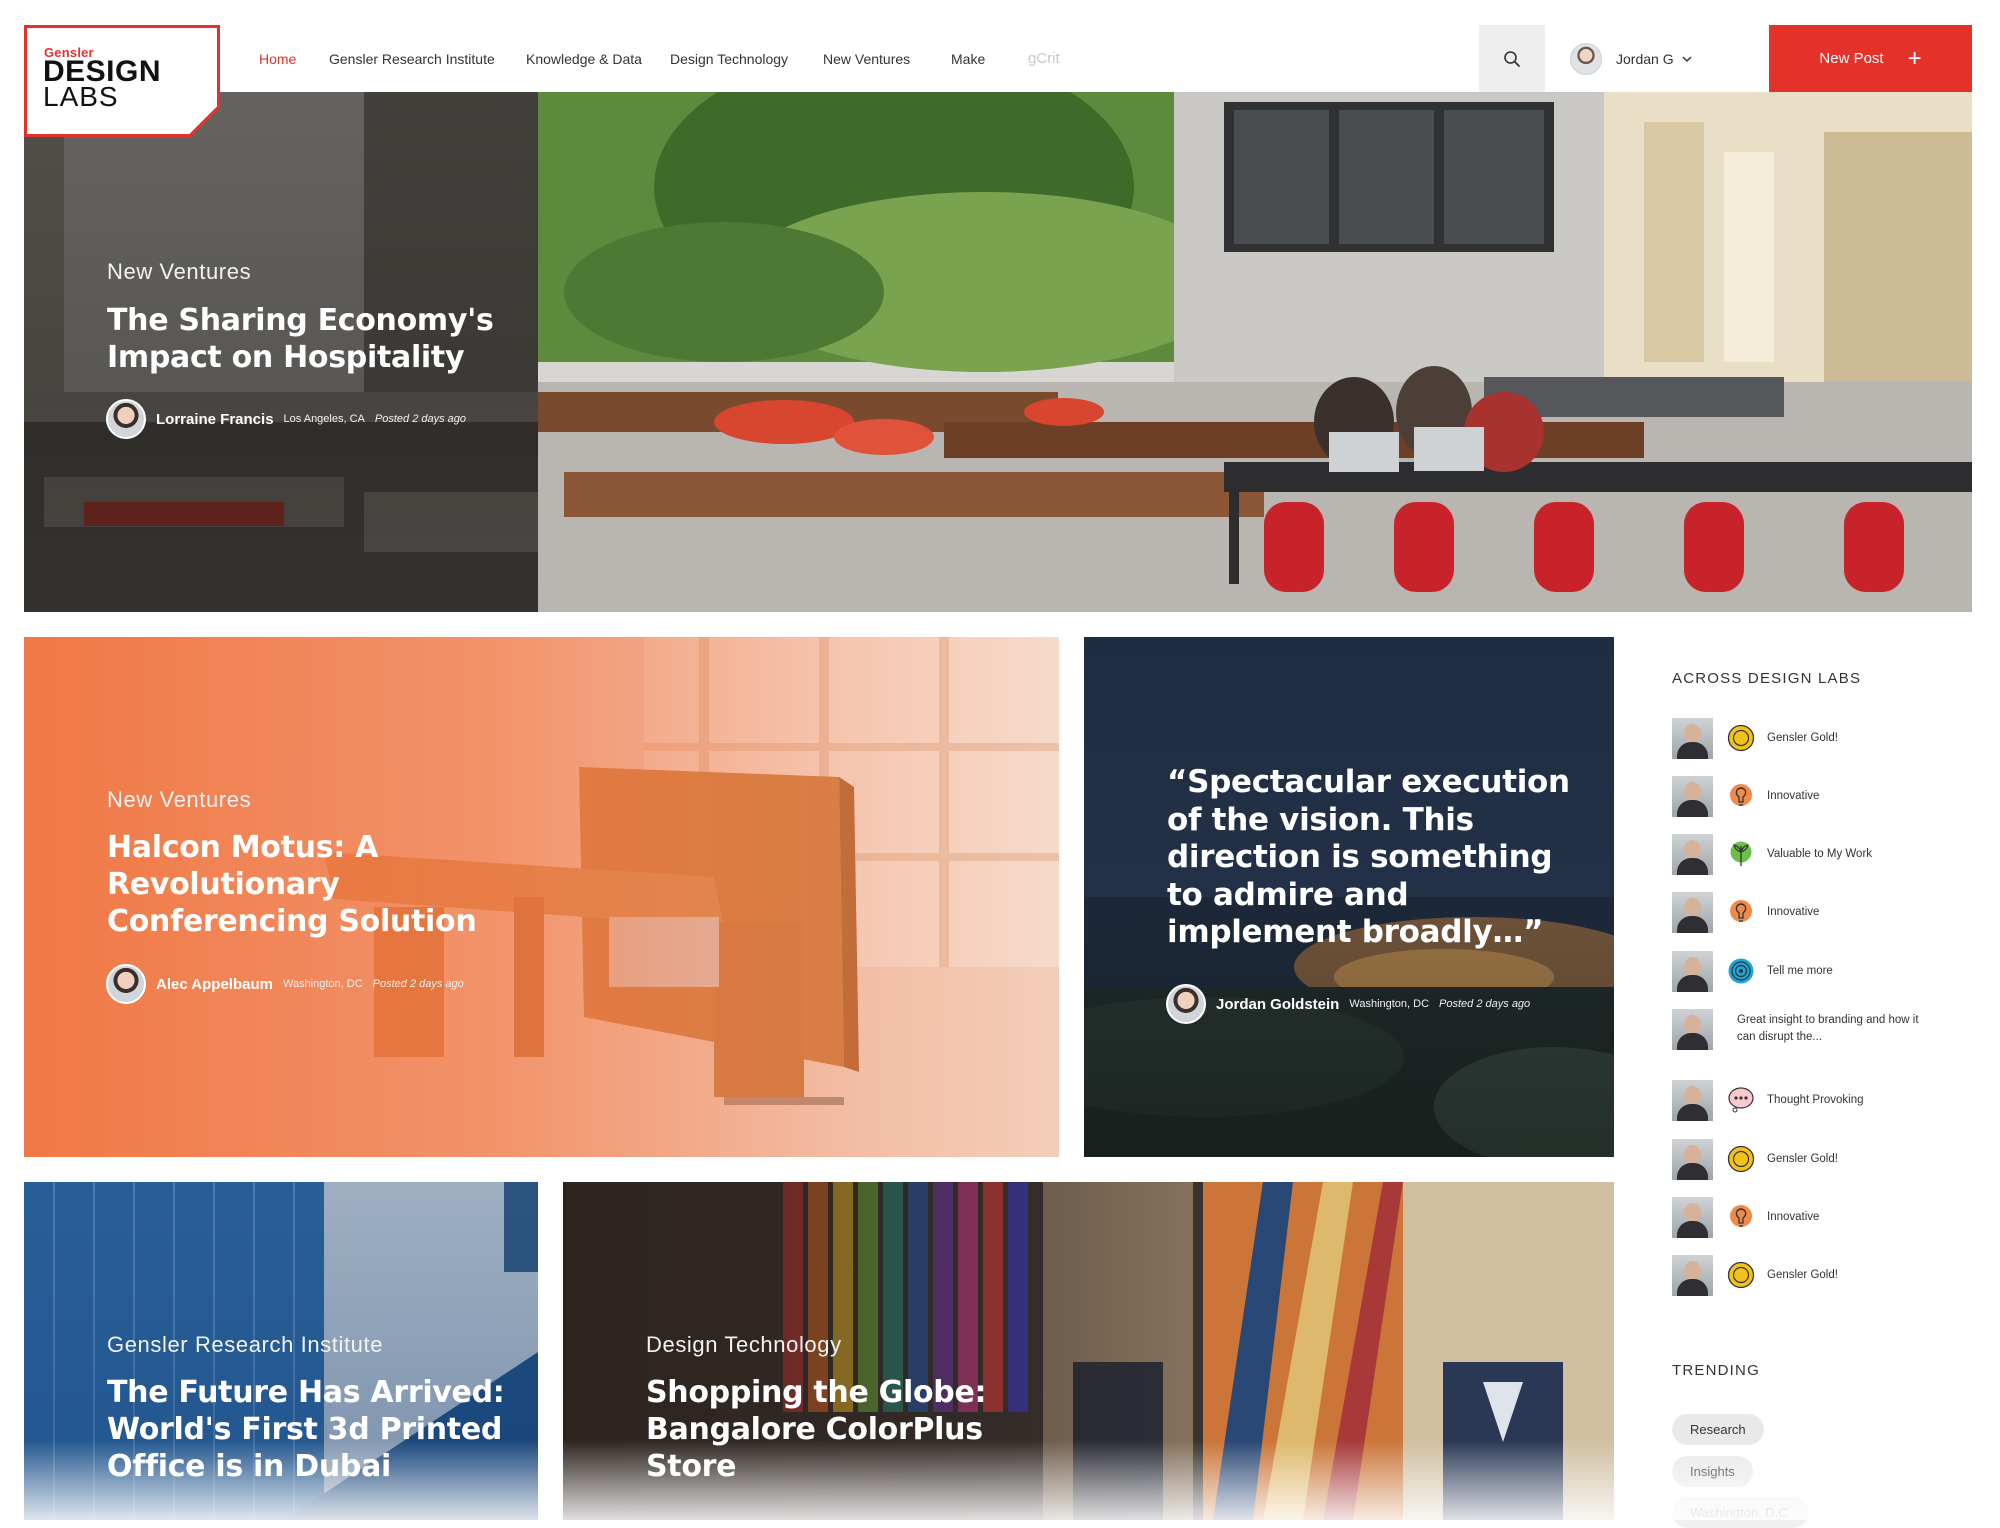 This screenshot has height=1528, width=2000. I want to click on quote-line-2: of the vision. This, so click(1320, 819).